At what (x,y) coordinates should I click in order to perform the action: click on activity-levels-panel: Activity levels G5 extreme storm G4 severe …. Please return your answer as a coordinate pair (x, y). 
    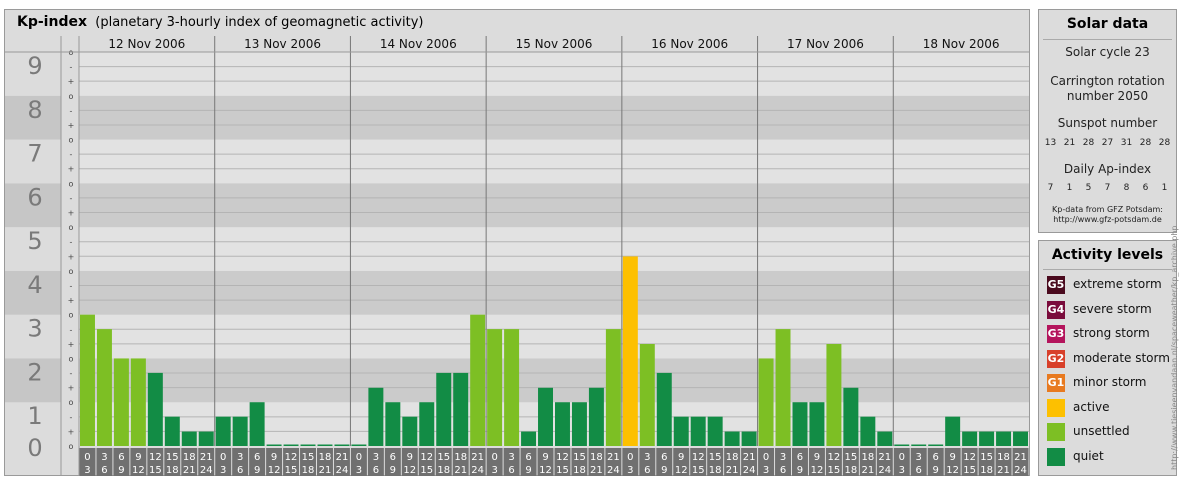
    Looking at the image, I should click on (1107, 358).